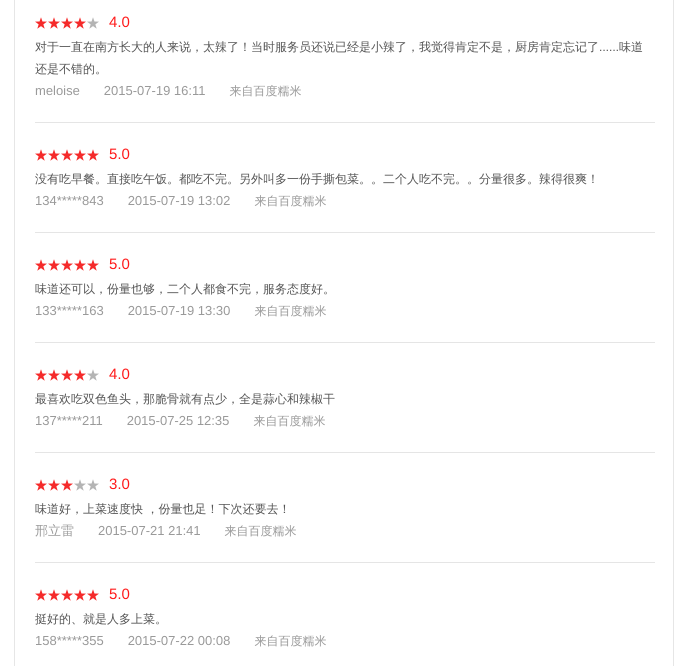 This screenshot has height=666, width=688. I want to click on review-author: 133*****163, so click(69, 311).